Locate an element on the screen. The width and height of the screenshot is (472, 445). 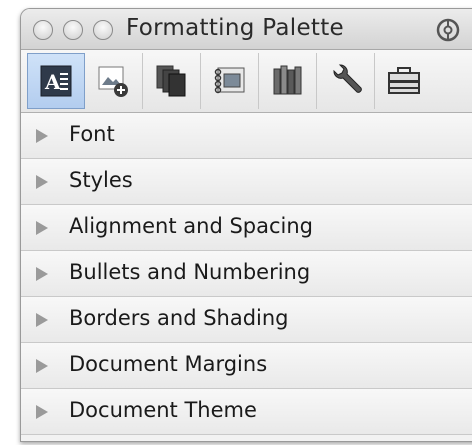
tool-text-formatting: A is located at coordinates (56, 81).